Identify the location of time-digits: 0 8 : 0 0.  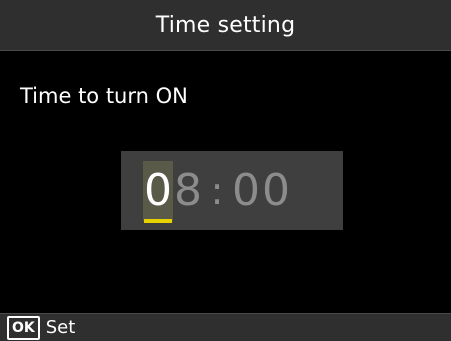
(217, 191).